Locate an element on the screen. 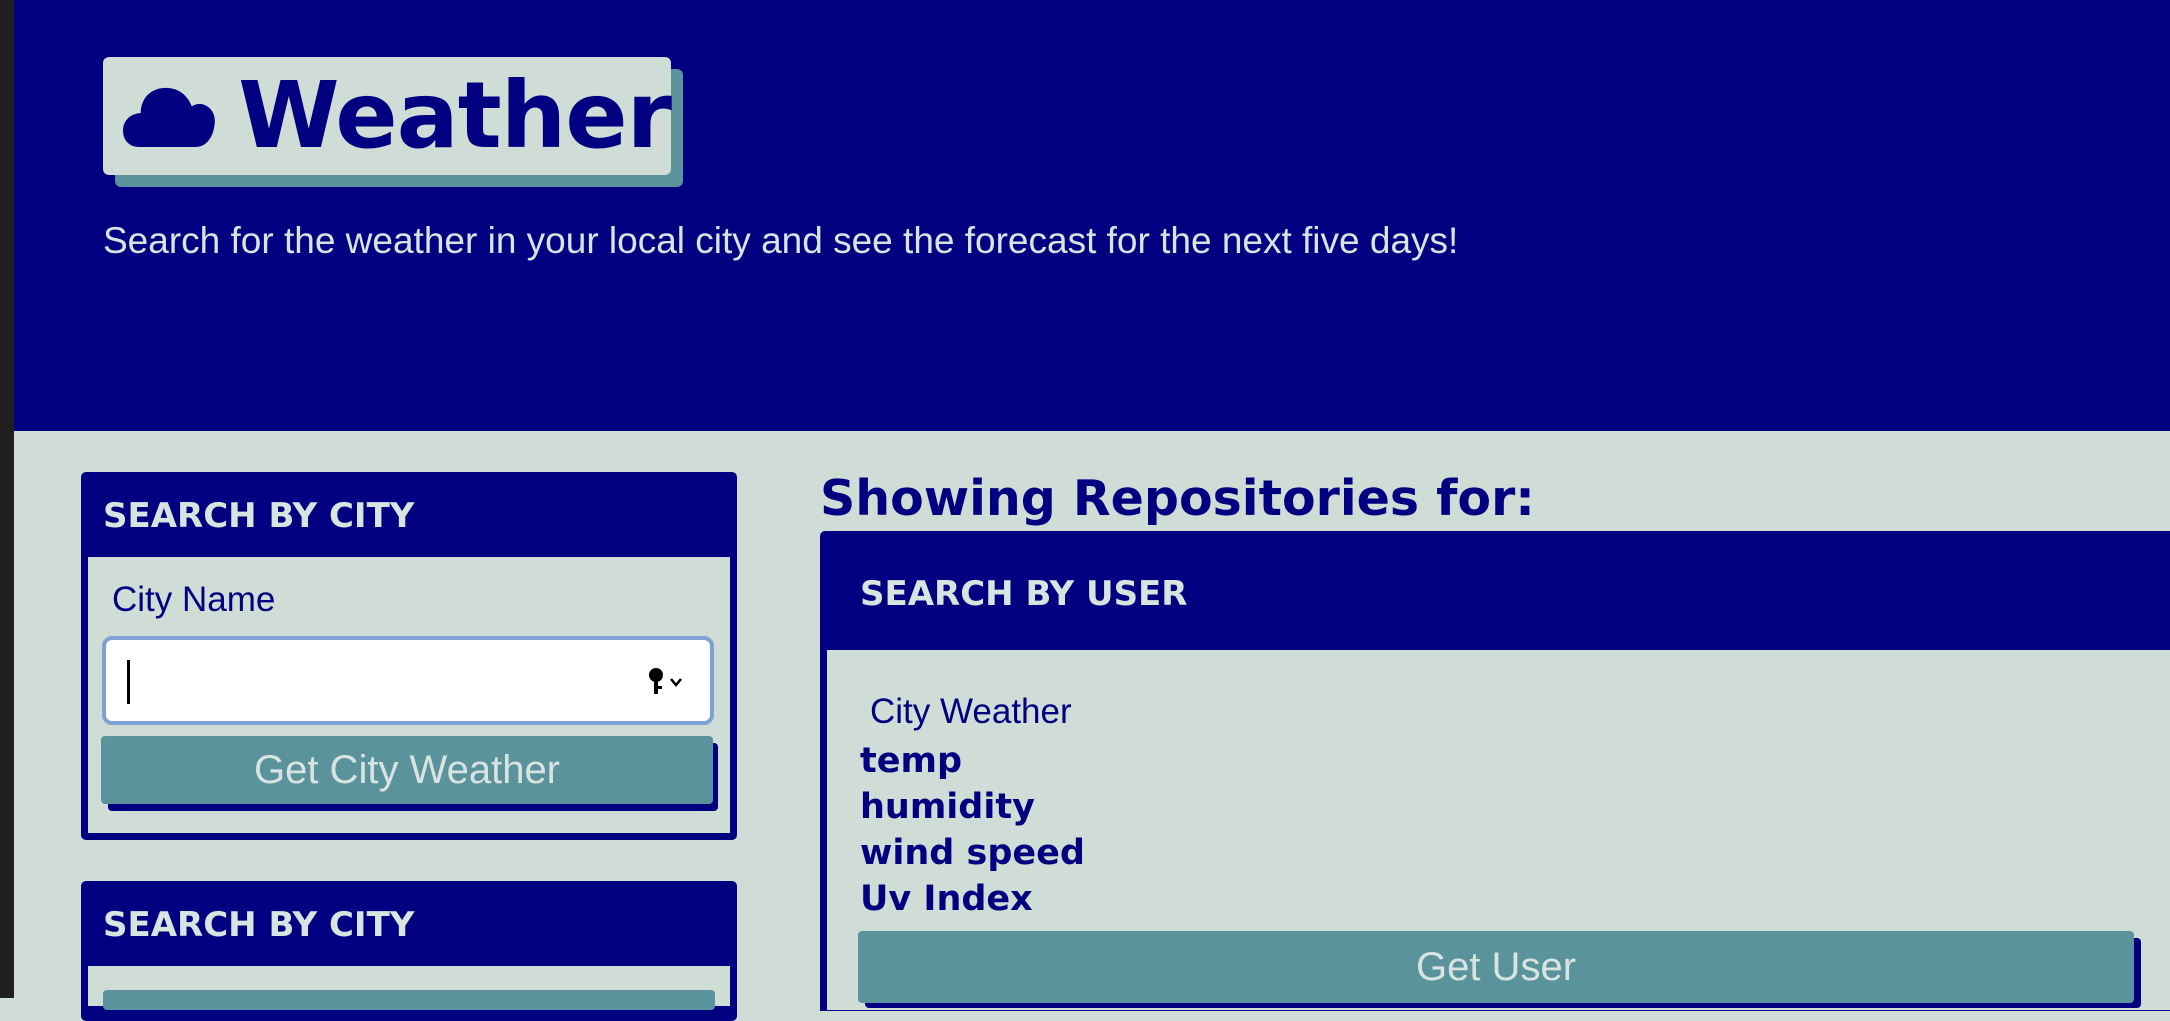  city-weather-title: City Weather is located at coordinates (971, 711).